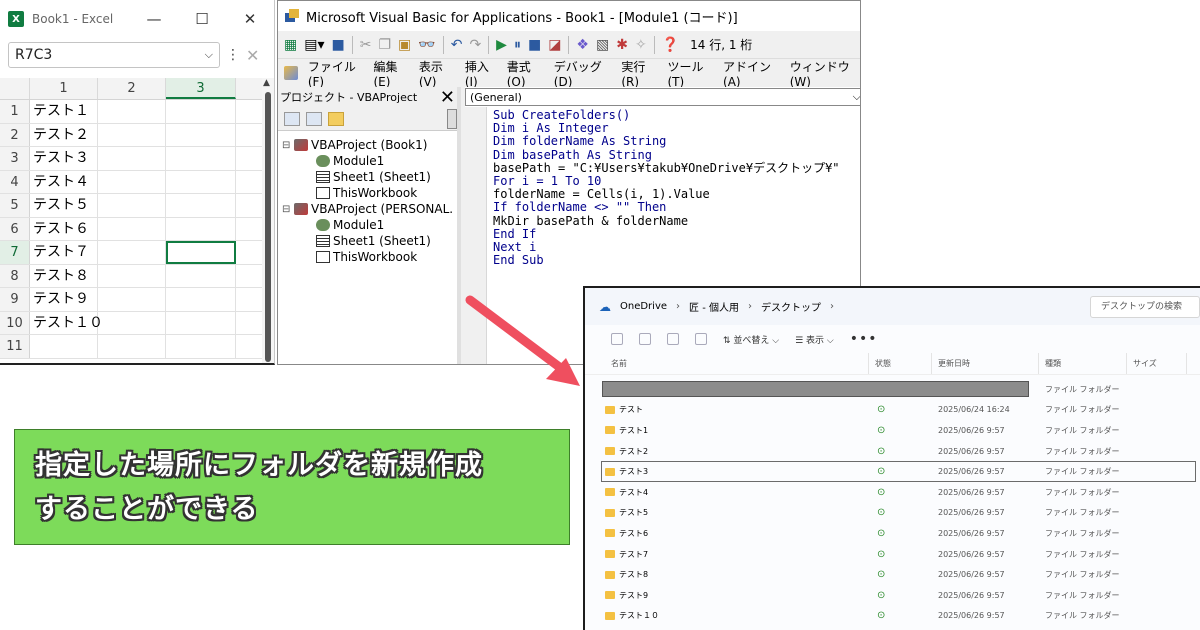 The width and height of the screenshot is (1200, 630). What do you see at coordinates (534, 45) in the screenshot?
I see `stop-icon: ■` at bounding box center [534, 45].